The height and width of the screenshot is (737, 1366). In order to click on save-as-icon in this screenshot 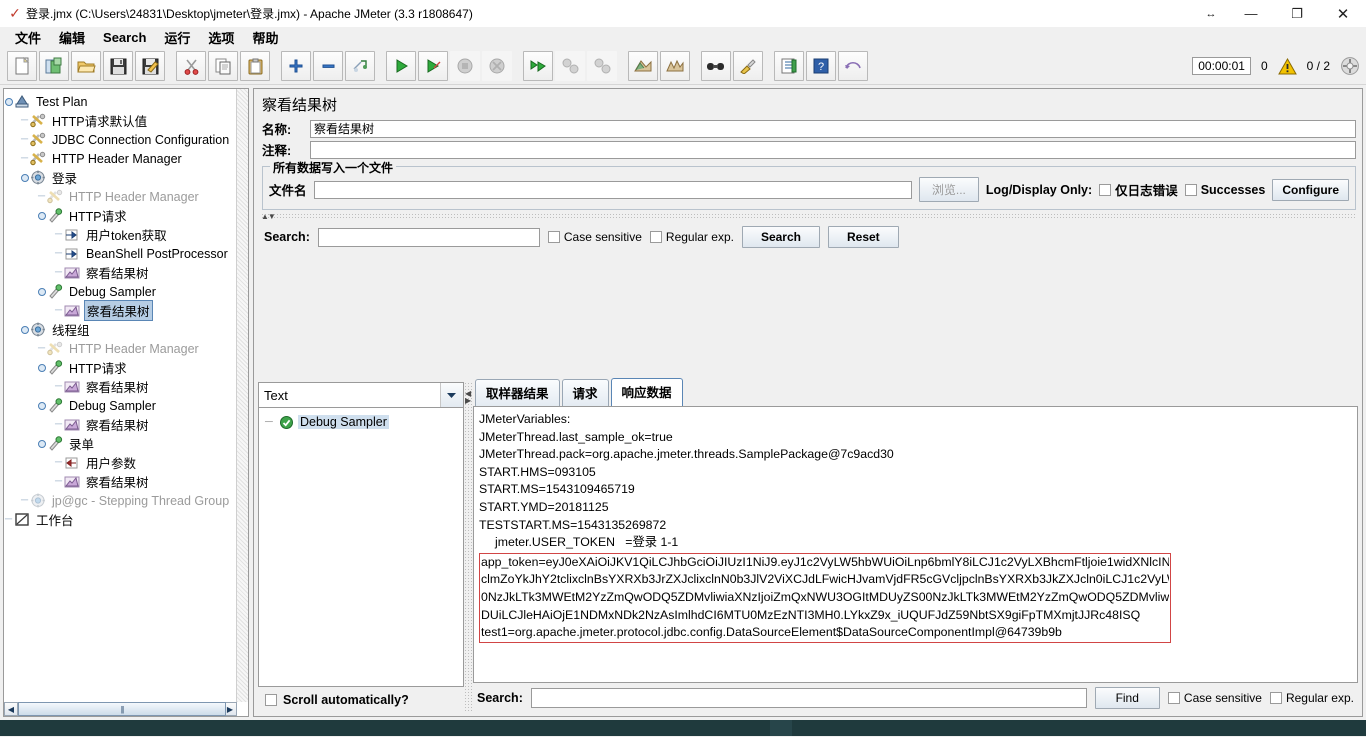, I will do `click(150, 66)`.